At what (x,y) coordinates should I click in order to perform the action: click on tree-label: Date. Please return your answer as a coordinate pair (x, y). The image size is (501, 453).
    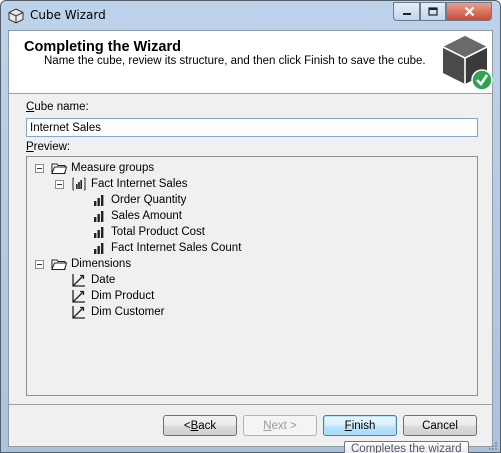
    Looking at the image, I should click on (103, 280).